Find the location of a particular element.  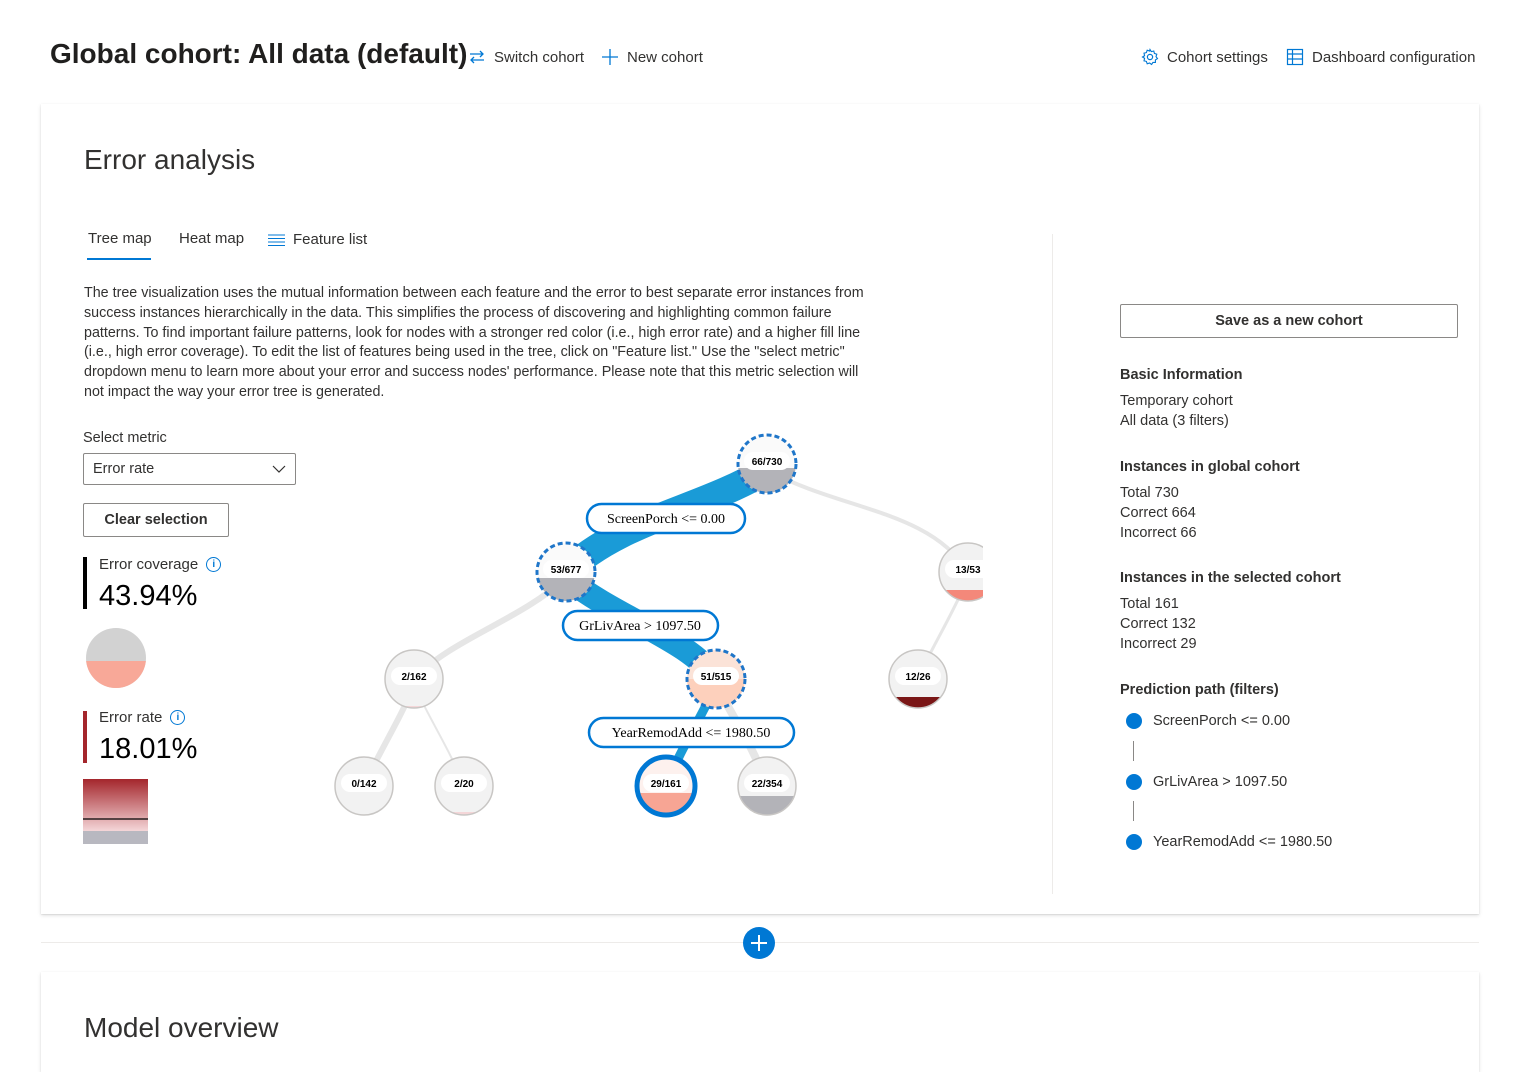

global-cohort-incorrect: Incorrect 66 is located at coordinates (1158, 533).